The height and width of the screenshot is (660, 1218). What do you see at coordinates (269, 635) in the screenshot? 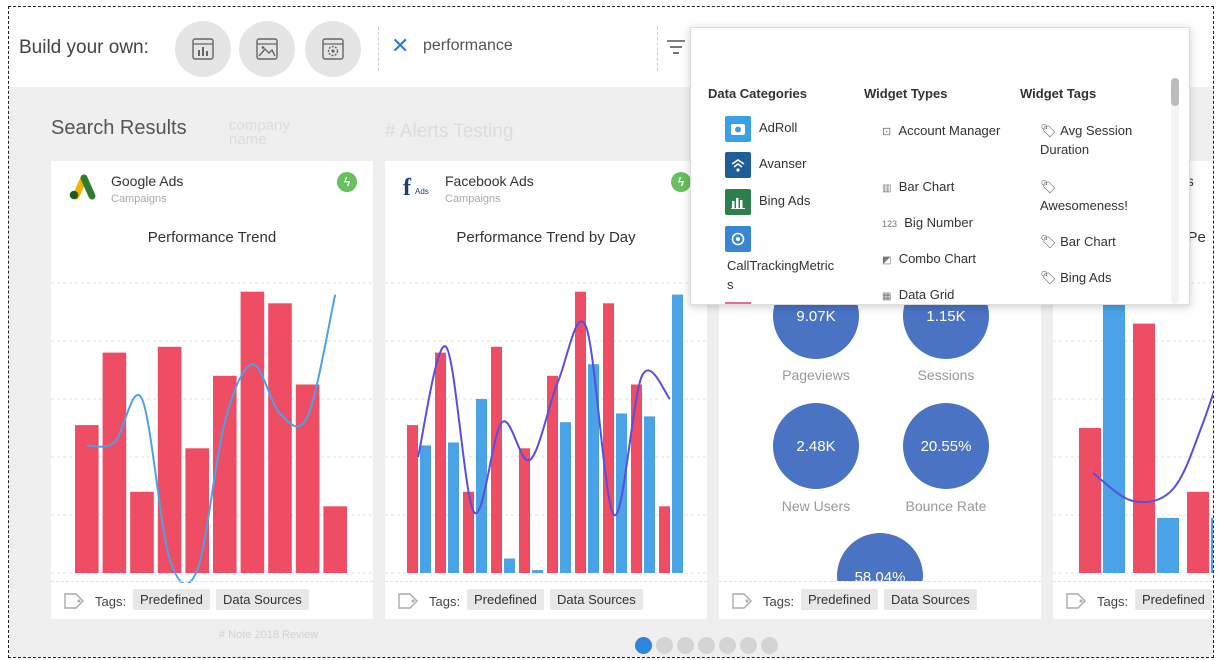
I see `footer-ghost: # Note 2018 Review` at bounding box center [269, 635].